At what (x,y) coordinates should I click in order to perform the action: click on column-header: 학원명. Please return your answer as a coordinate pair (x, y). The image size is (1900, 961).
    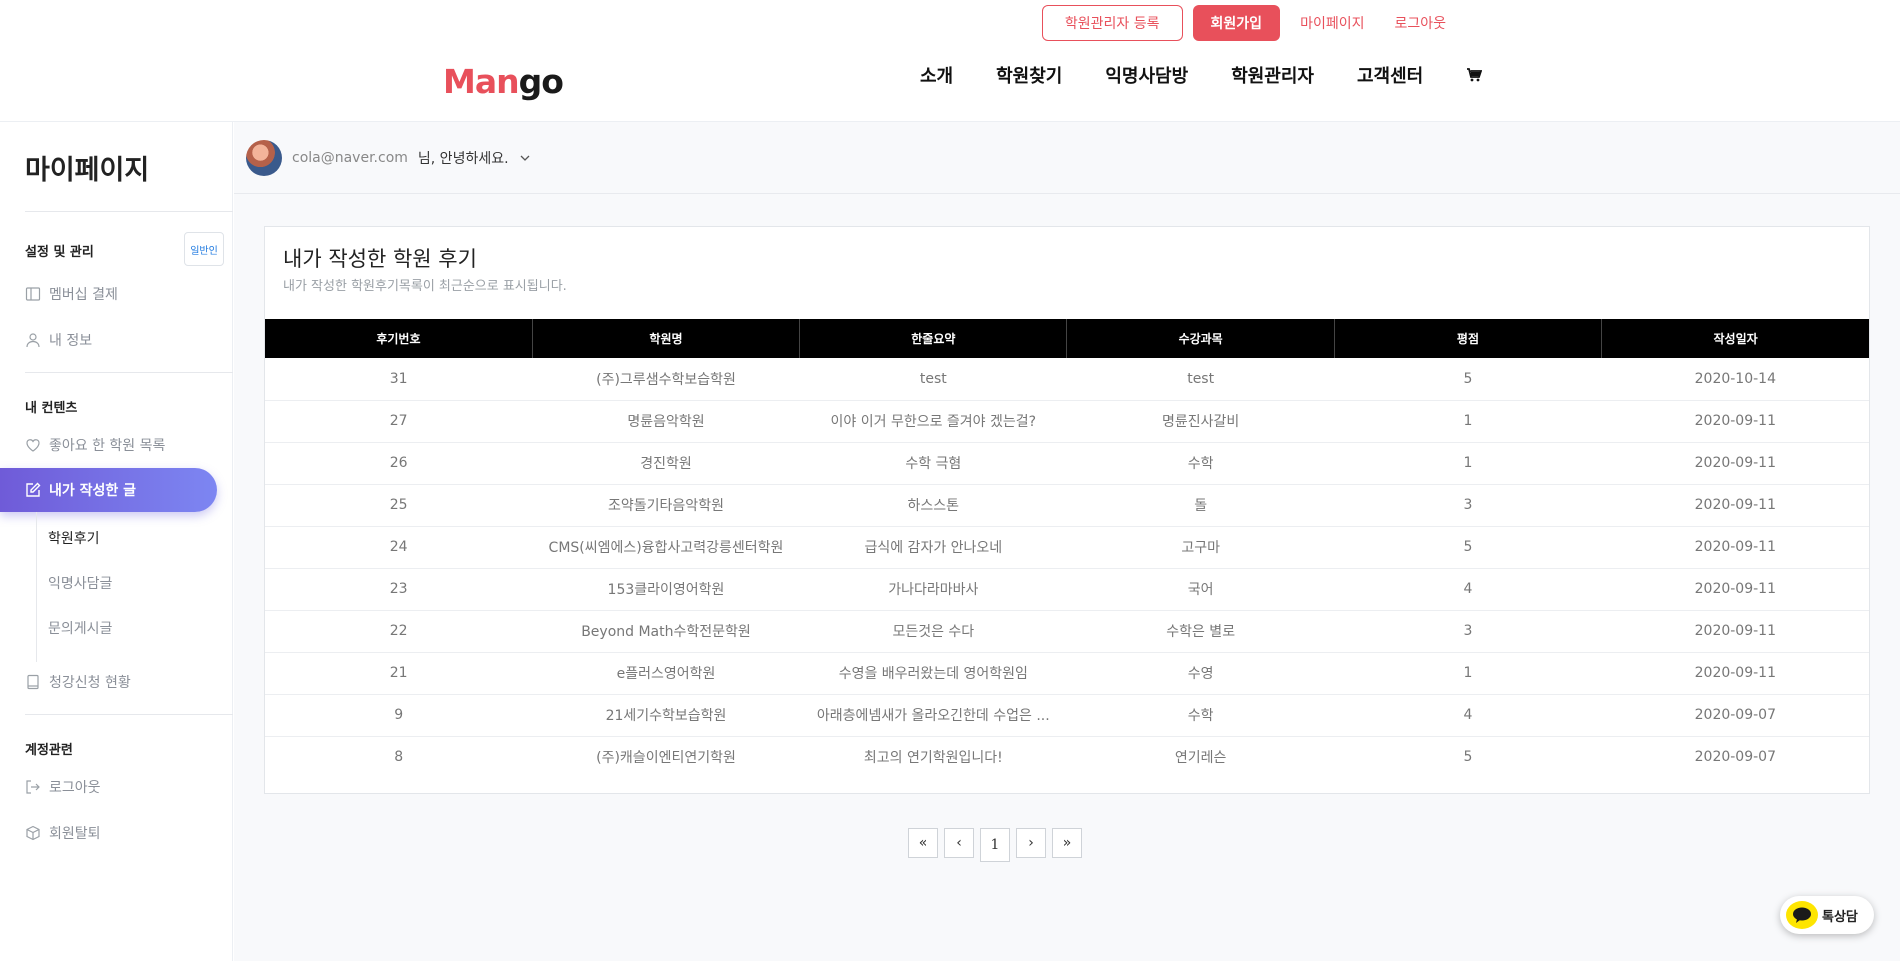
    Looking at the image, I should click on (666, 338).